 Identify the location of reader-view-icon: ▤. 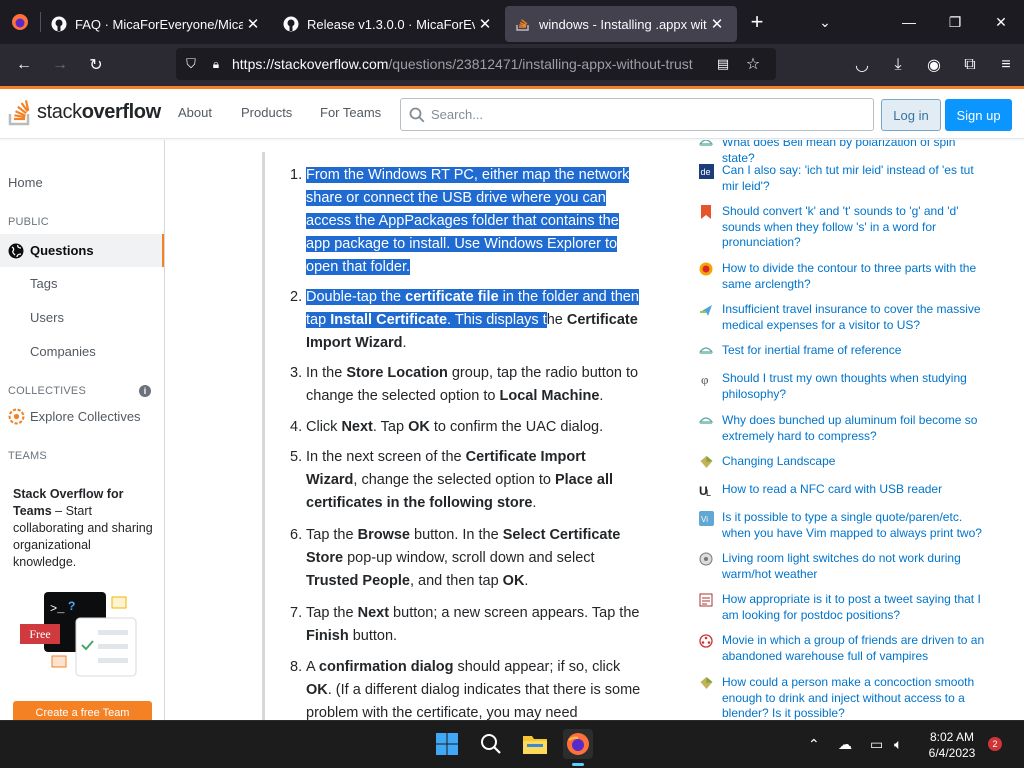
(723, 64).